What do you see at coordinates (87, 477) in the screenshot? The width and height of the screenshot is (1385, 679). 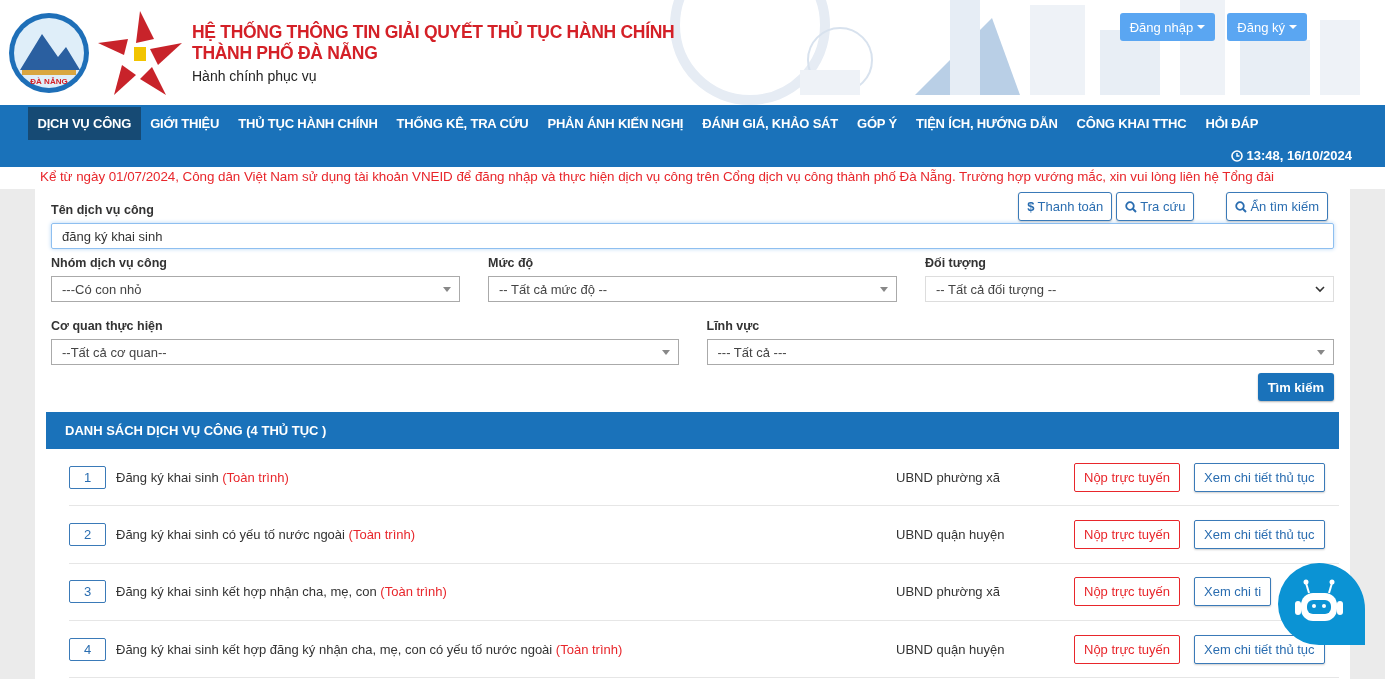 I see `row-number: 1` at bounding box center [87, 477].